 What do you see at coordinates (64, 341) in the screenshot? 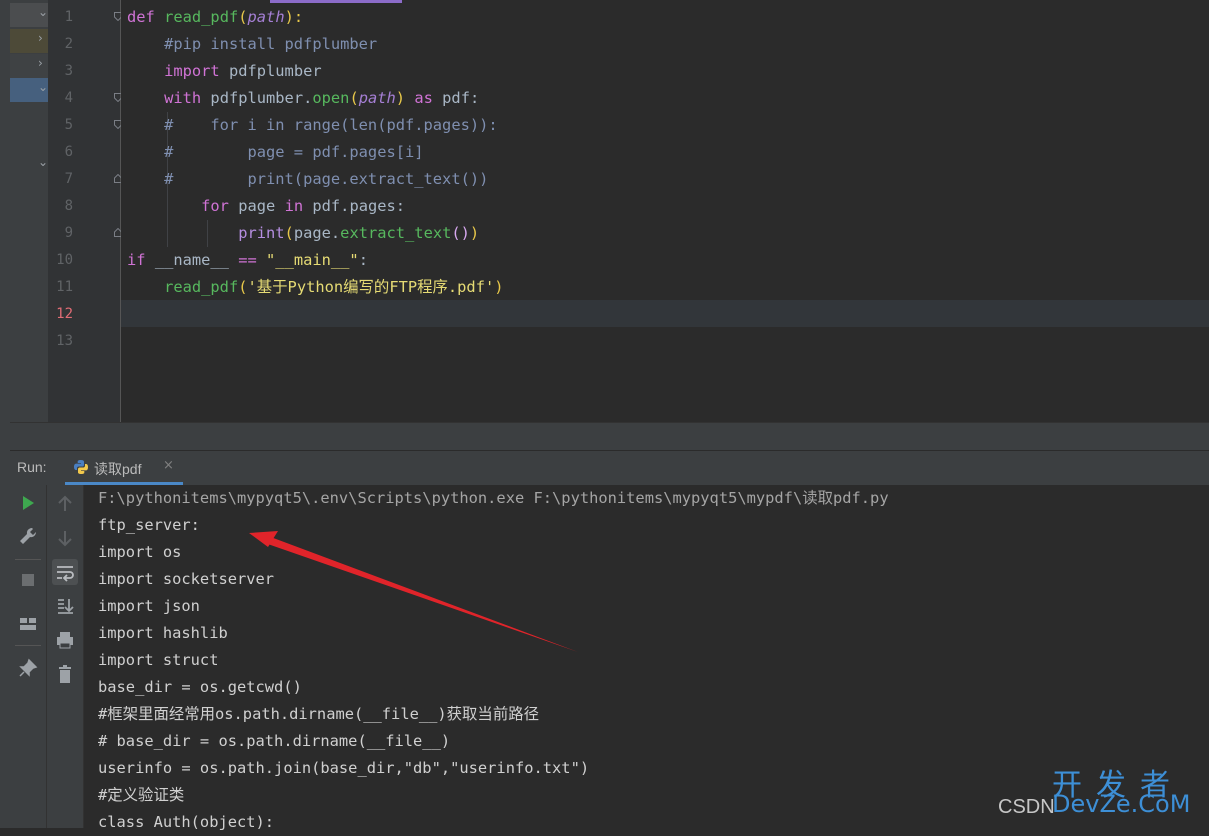
I see `line-number: 13` at bounding box center [64, 341].